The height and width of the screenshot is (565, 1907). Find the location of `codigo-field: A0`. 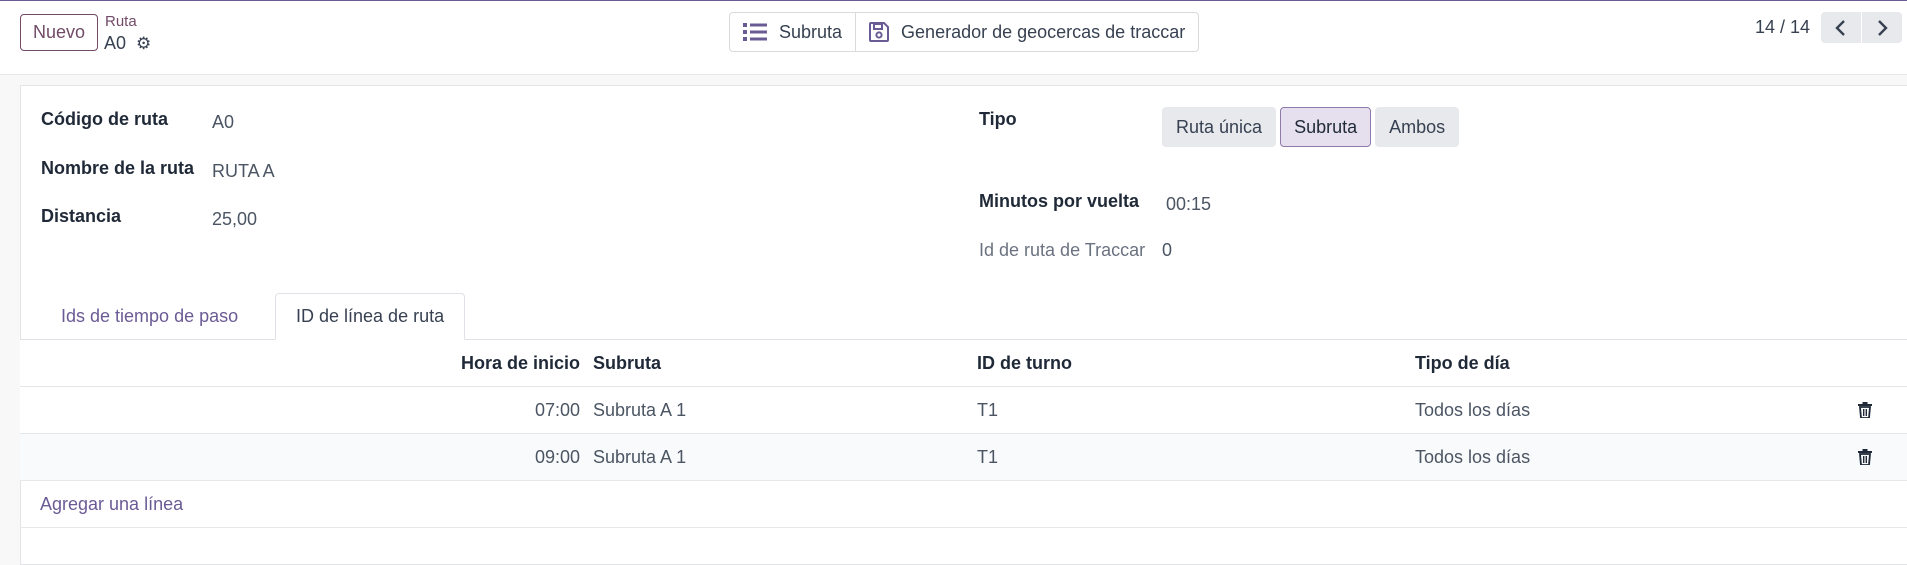

codigo-field: A0 is located at coordinates (223, 122).